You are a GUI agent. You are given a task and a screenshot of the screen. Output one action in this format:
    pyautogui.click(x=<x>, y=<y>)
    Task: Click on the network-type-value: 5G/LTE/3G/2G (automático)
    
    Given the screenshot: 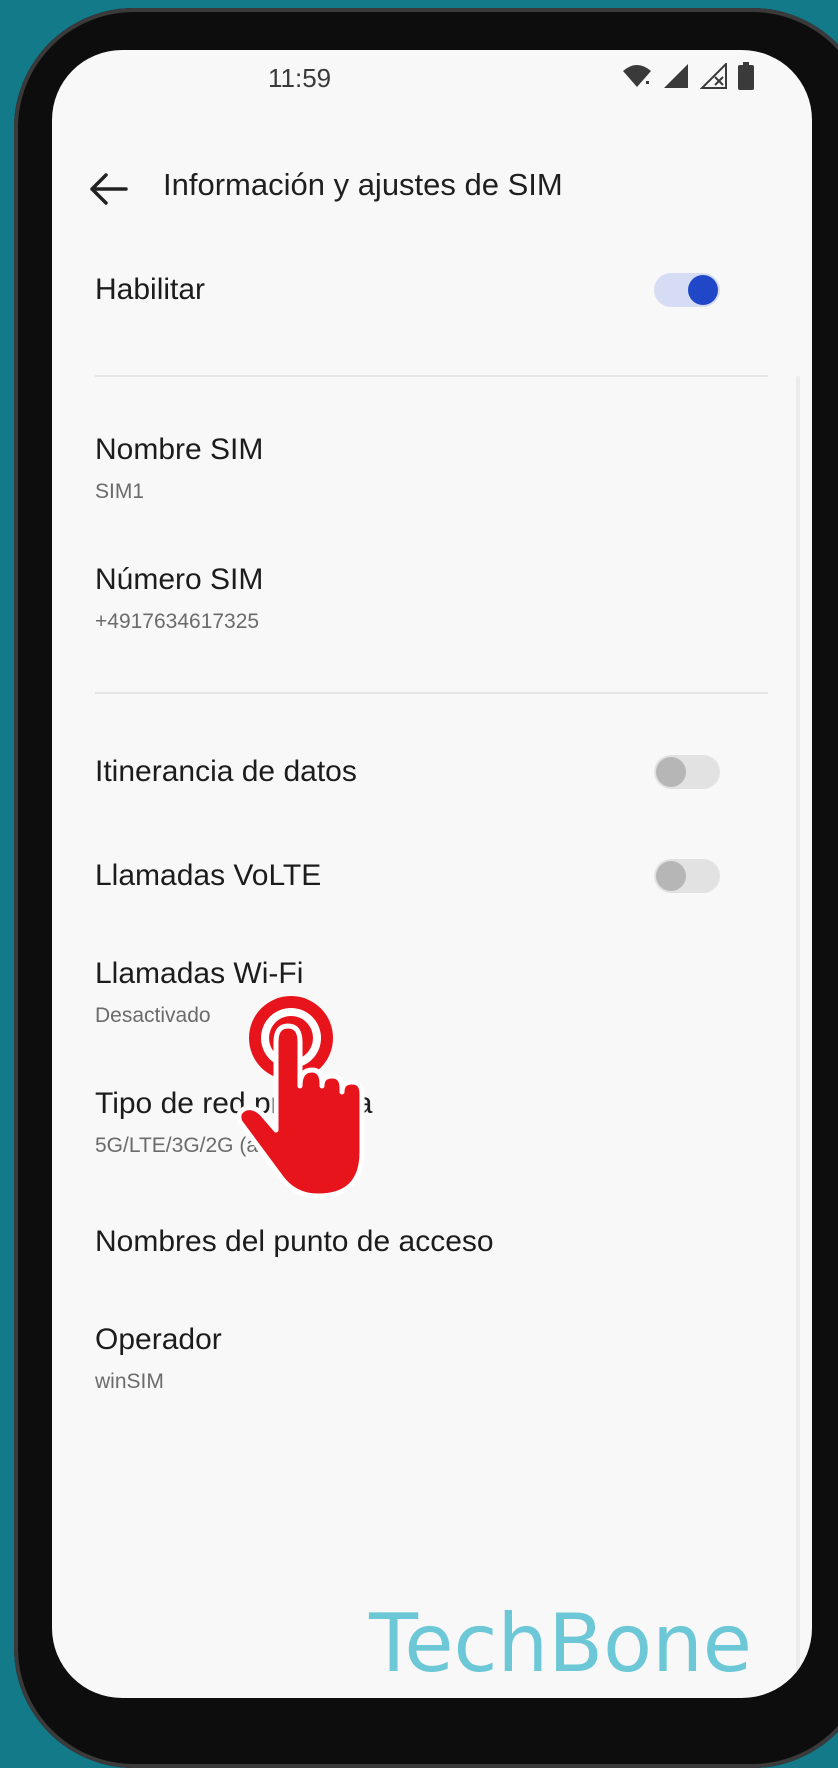 What is the action you would take?
    pyautogui.click(x=226, y=1145)
    